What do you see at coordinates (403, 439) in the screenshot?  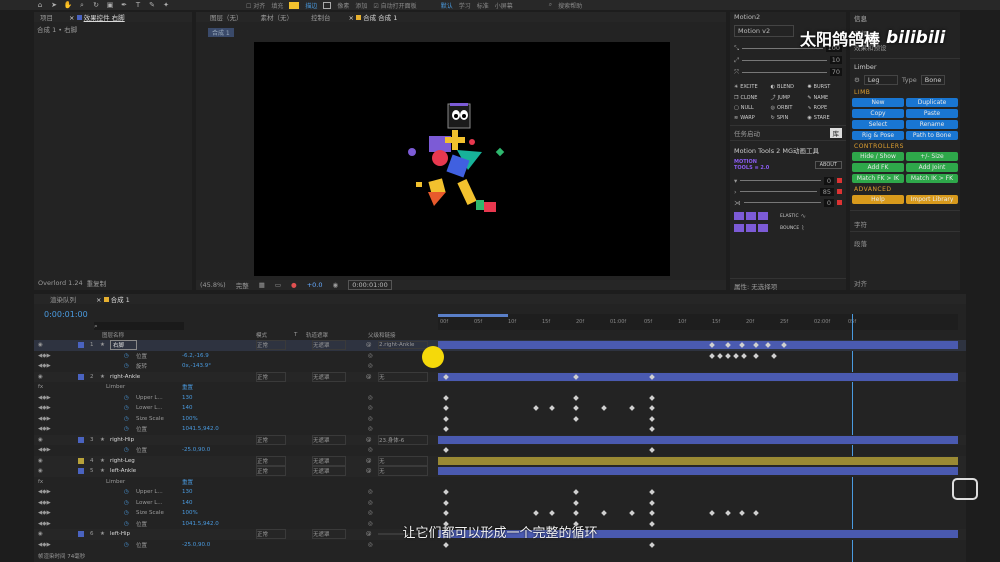 I see `layer-parent: 23.身体-6` at bounding box center [403, 439].